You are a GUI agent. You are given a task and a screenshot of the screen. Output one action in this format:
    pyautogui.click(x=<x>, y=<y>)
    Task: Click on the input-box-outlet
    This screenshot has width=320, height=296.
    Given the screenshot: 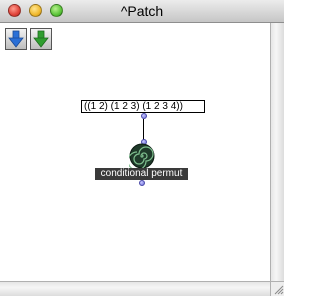 What is the action you would take?
    pyautogui.click(x=144, y=116)
    